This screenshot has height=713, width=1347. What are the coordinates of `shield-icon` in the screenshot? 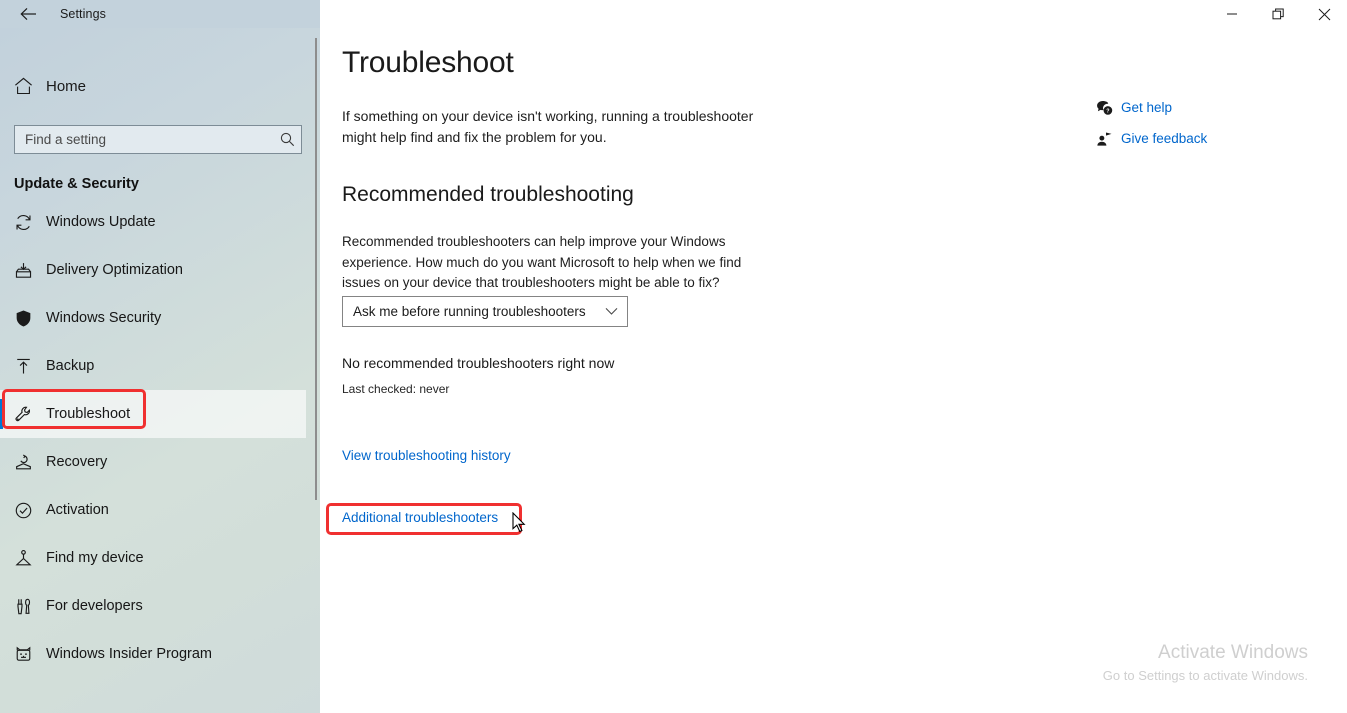 It's located at (23, 318).